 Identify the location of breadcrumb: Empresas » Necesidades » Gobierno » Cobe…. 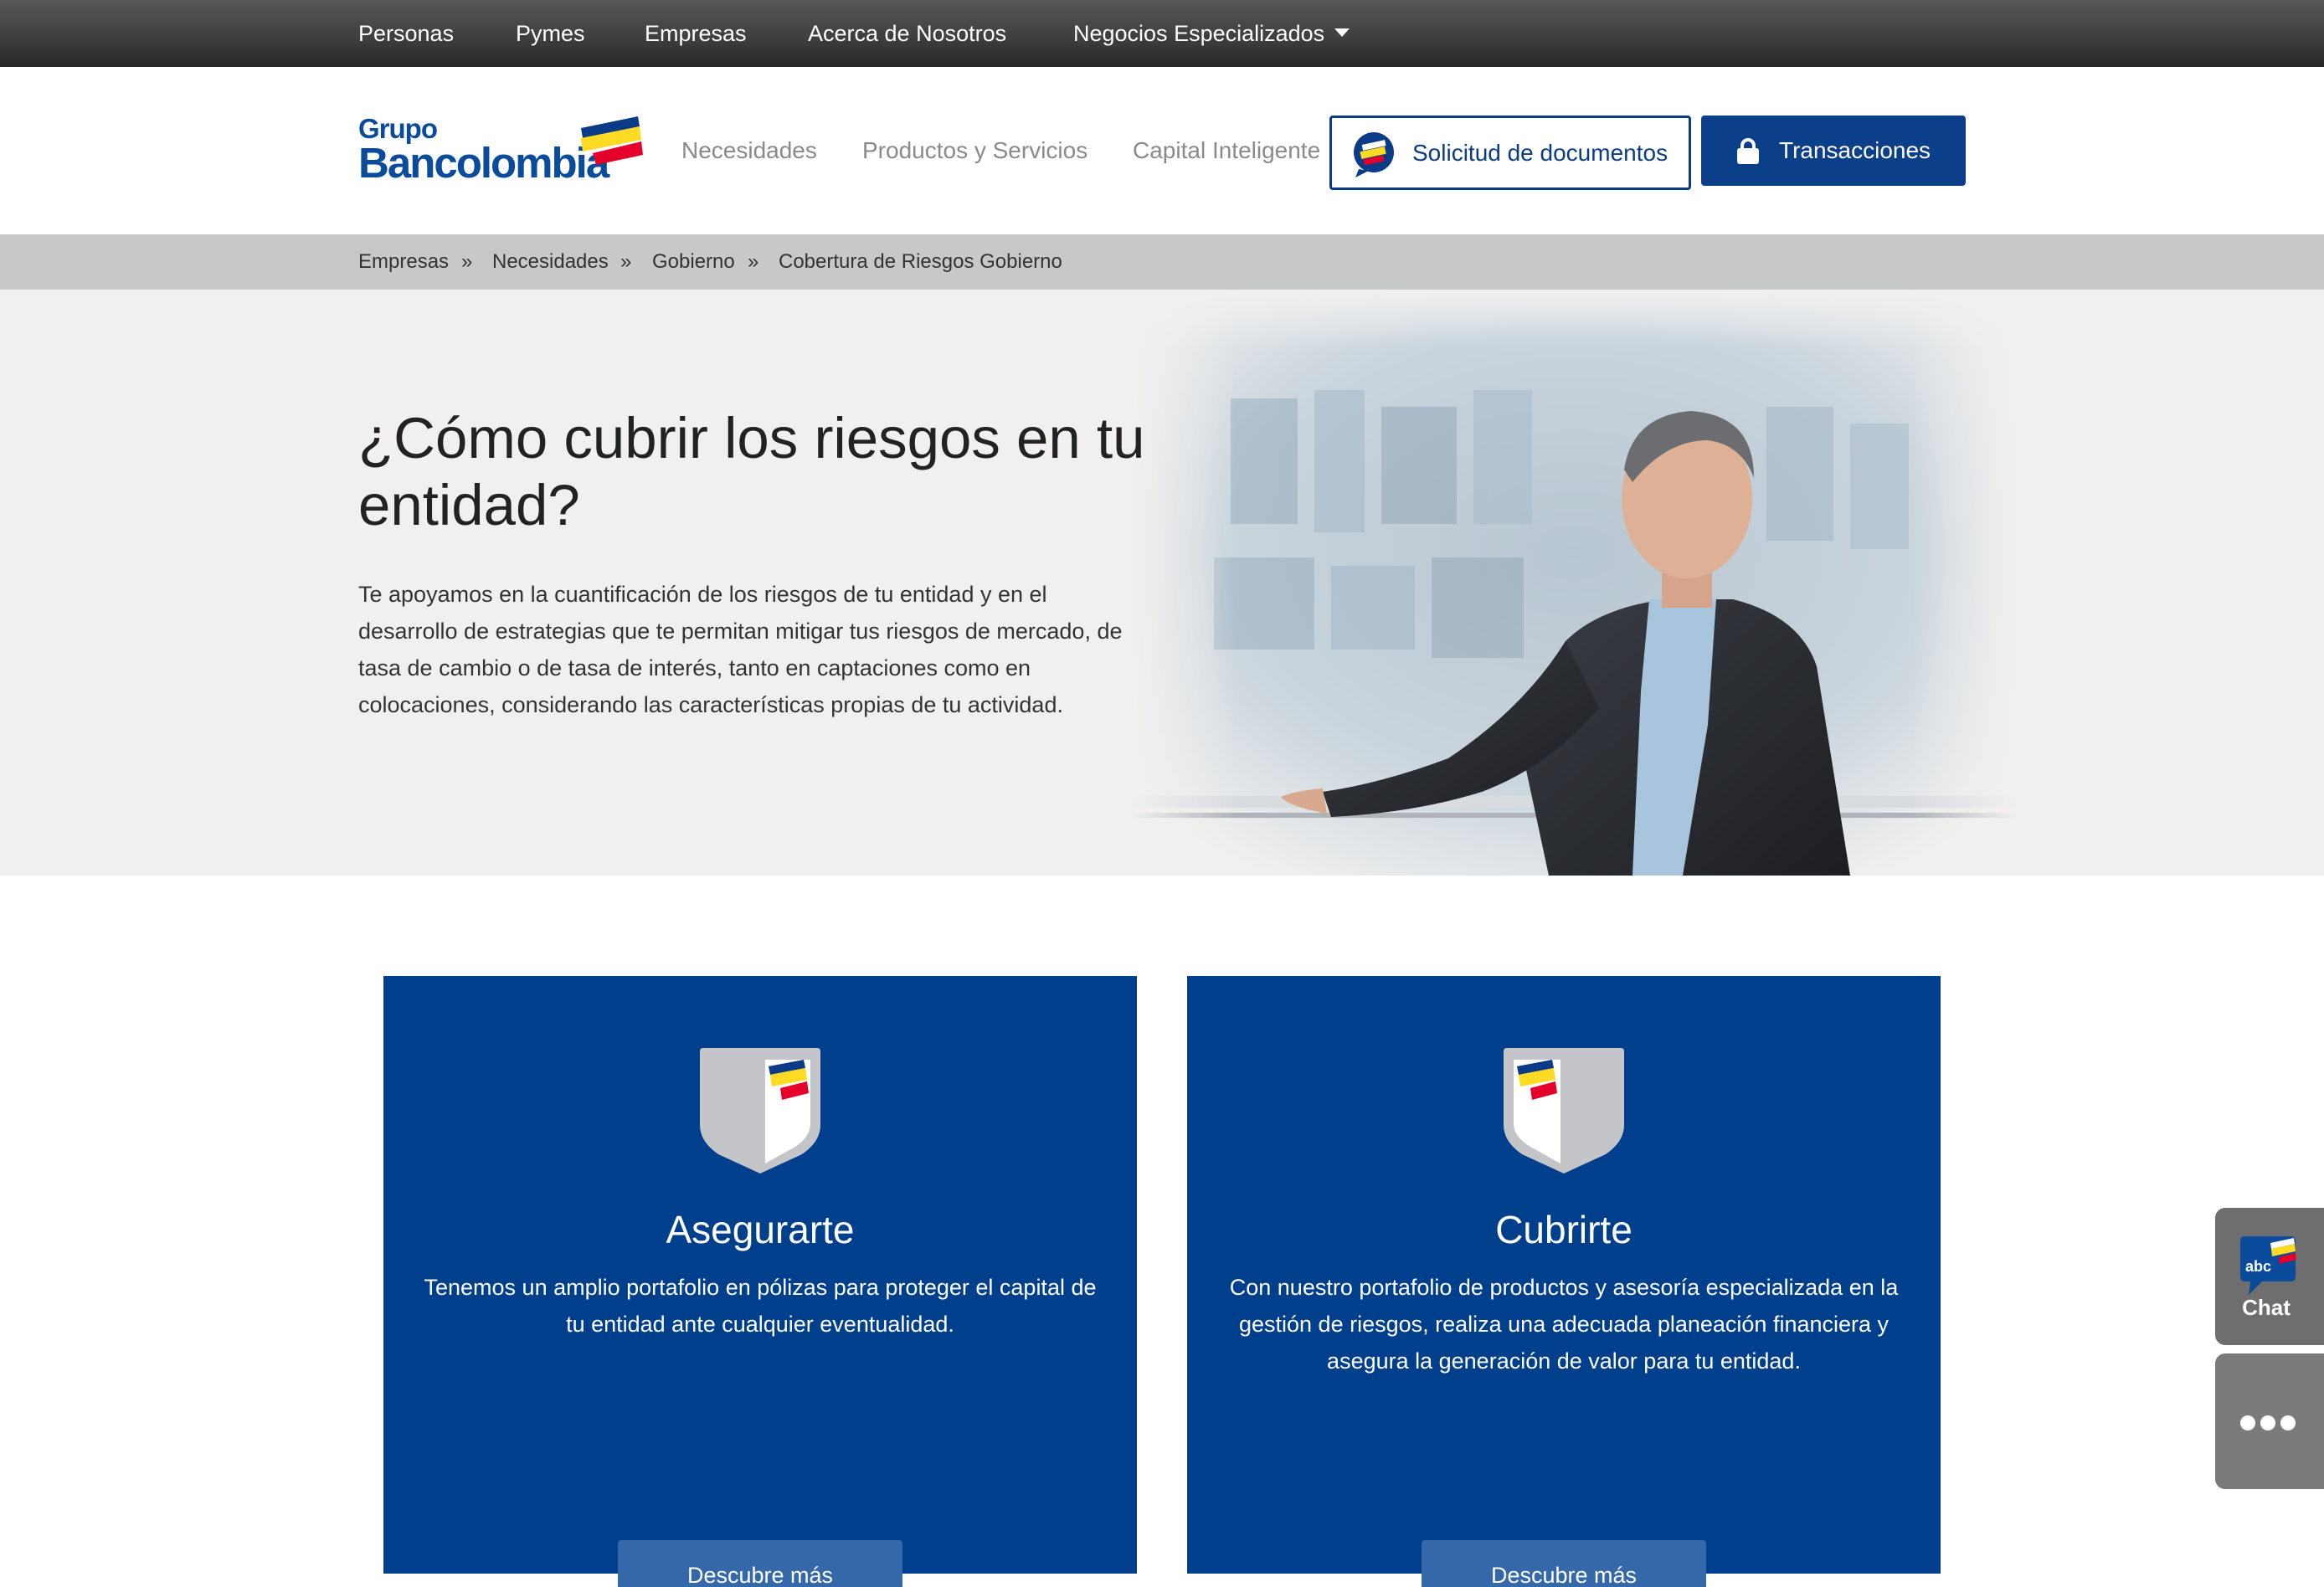
(1162, 262).